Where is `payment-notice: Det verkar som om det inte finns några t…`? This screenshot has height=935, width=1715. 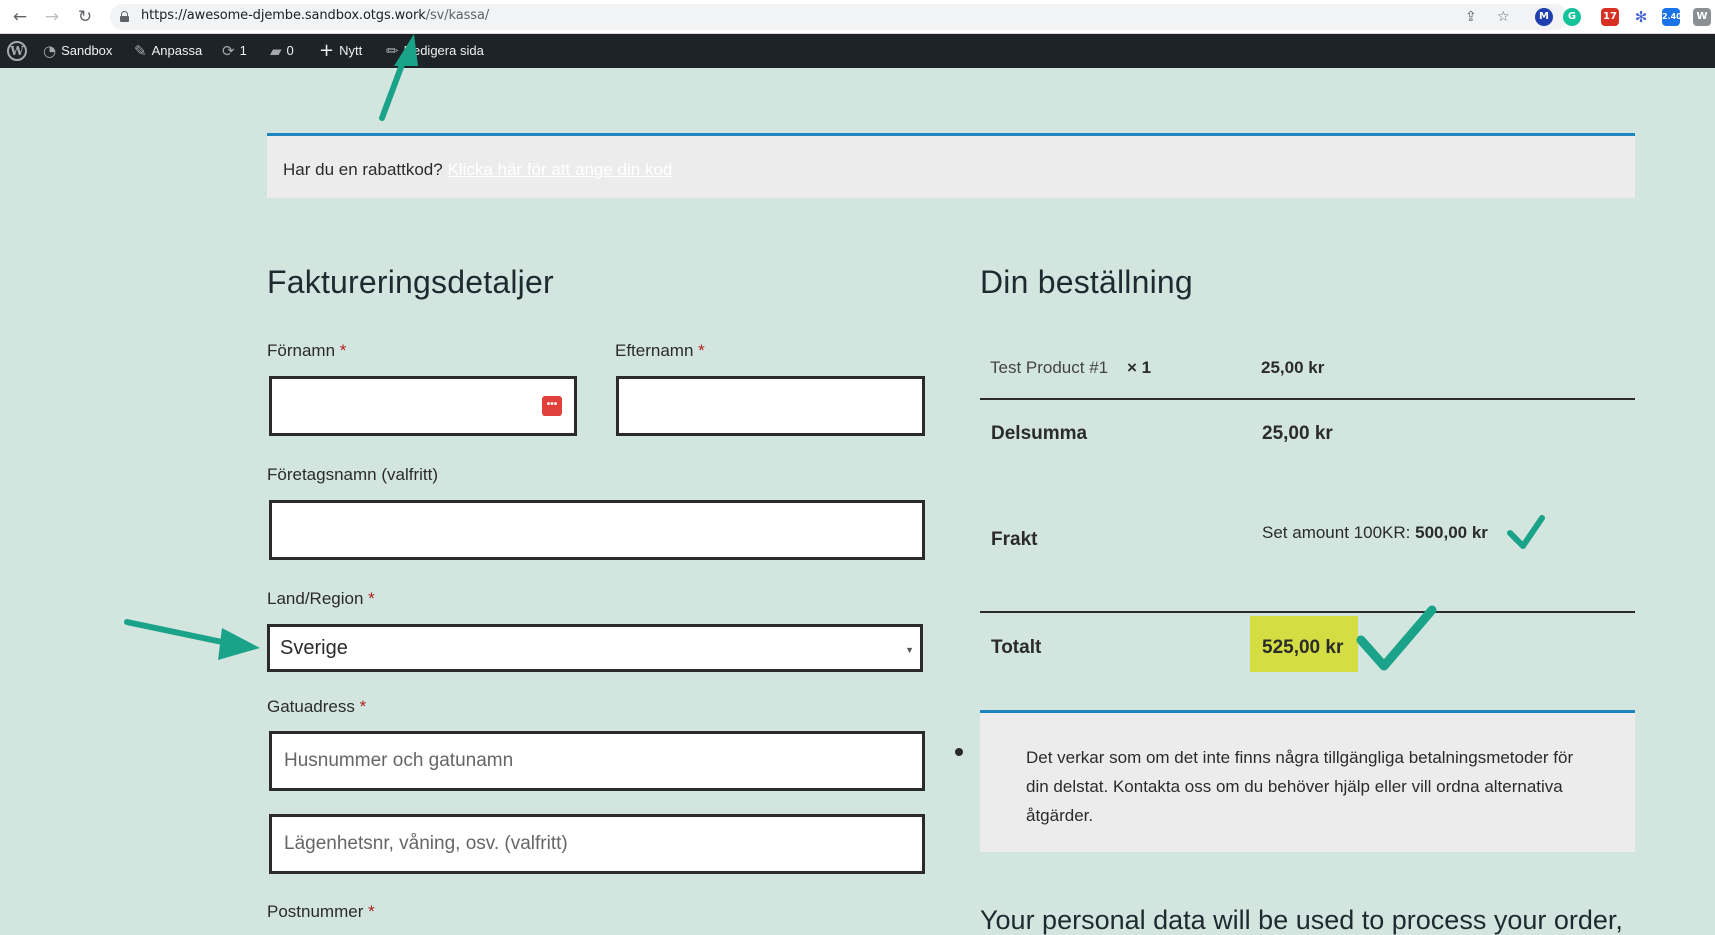 payment-notice: Det verkar som om det inte finns några t… is located at coordinates (1307, 781).